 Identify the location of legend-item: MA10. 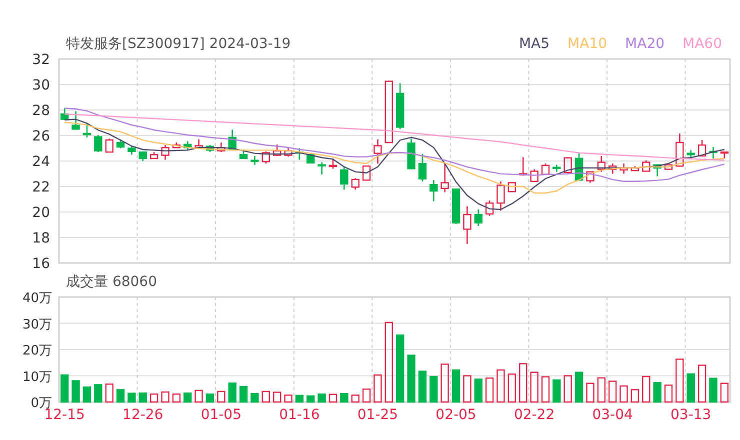
(588, 44).